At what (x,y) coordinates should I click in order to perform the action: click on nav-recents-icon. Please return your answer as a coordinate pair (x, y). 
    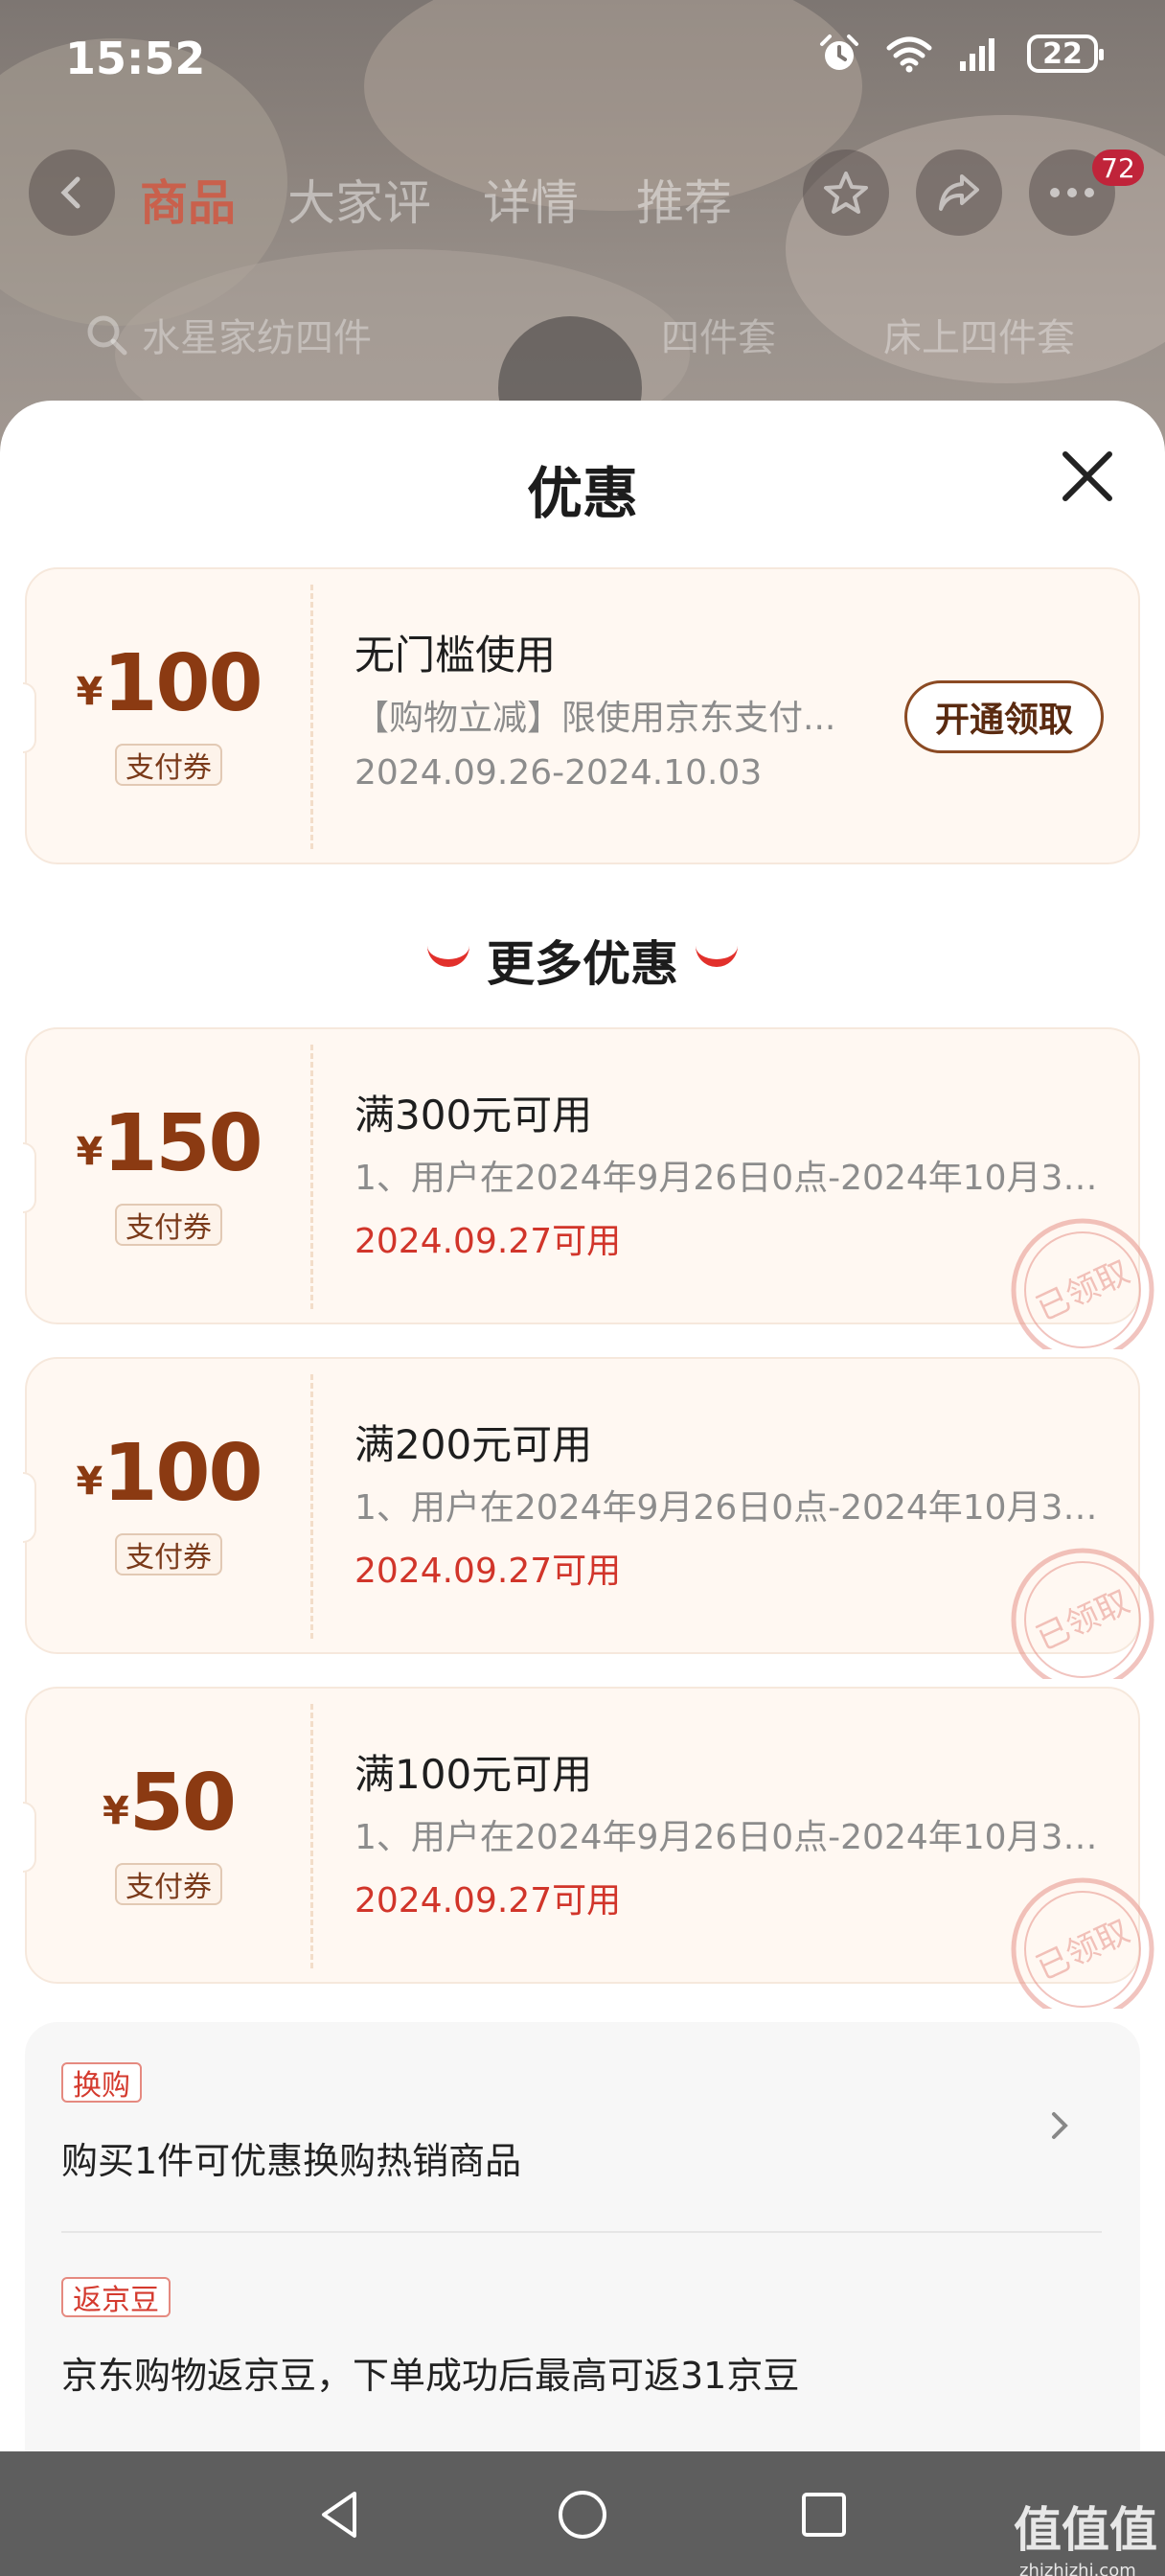
    Looking at the image, I should click on (824, 2514).